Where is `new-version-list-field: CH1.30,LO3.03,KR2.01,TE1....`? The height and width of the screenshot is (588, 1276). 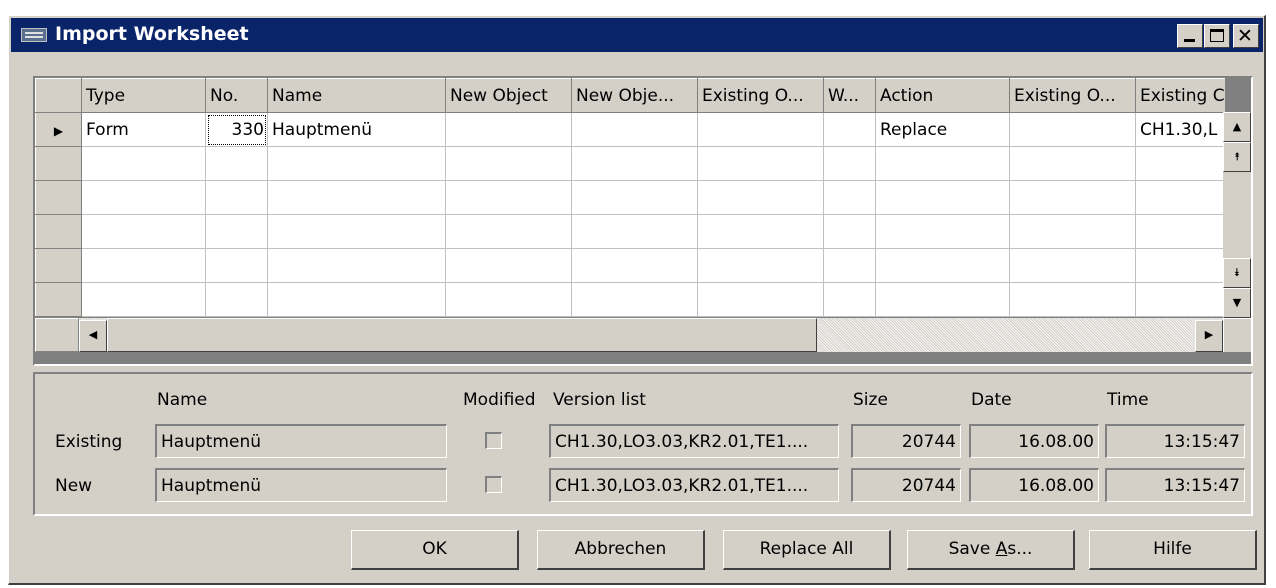
new-version-list-field: CH1.30,LO3.03,KR2.01,TE1.... is located at coordinates (694, 485).